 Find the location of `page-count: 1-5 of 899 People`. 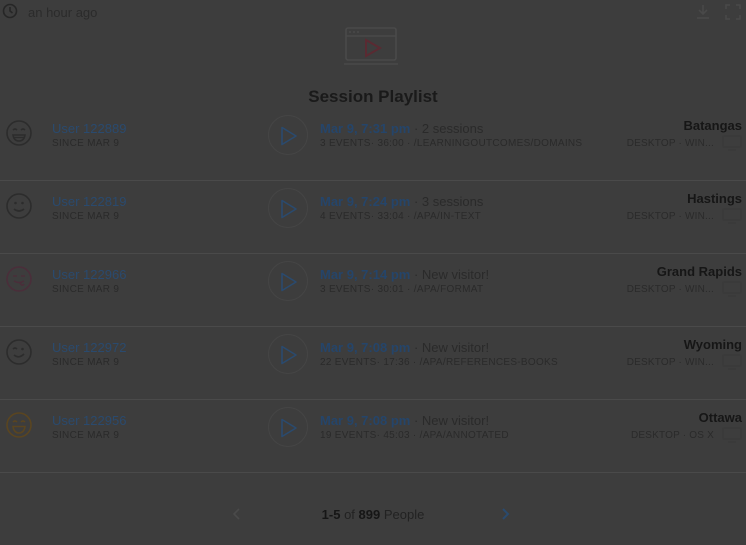

page-count: 1-5 of 899 People is located at coordinates (373, 514).